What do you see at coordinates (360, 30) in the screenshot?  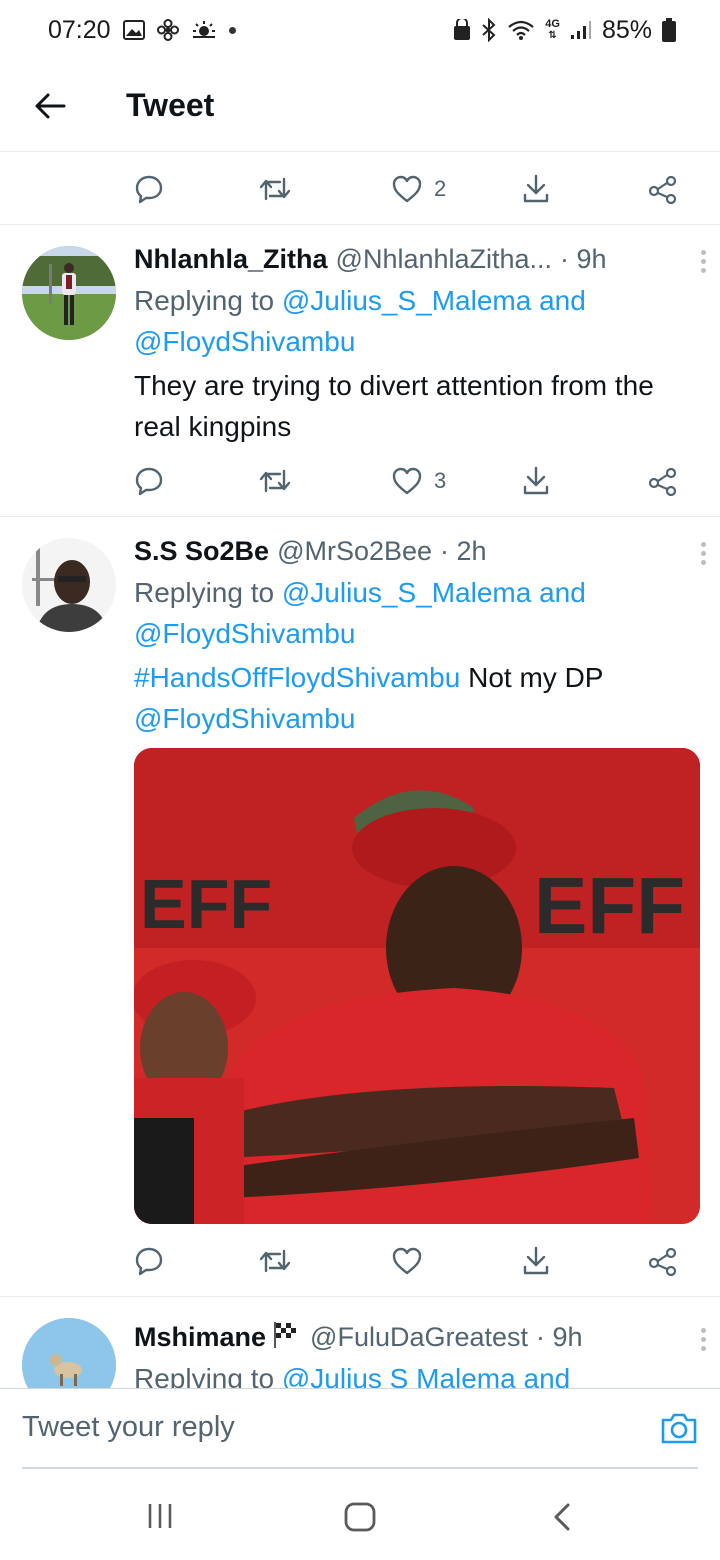 I see `status-bar: 07:20 4G ⇅ 85%` at bounding box center [360, 30].